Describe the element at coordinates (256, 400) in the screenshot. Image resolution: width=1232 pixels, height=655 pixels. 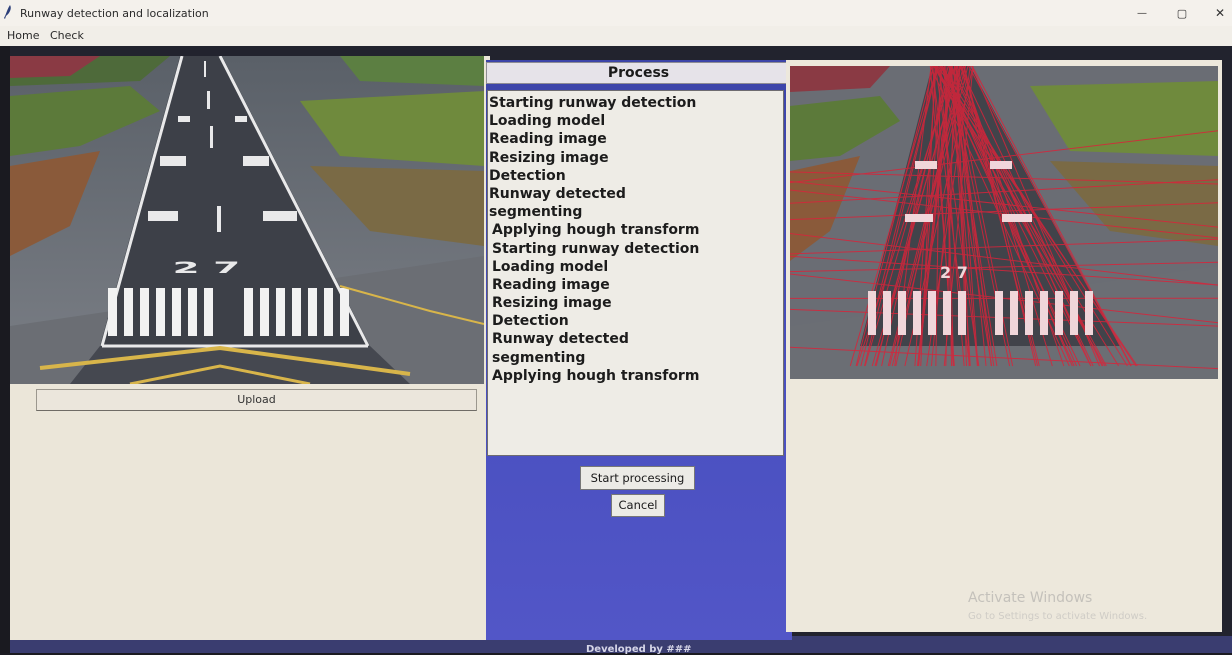
I see `upload-button: Upload` at that location.